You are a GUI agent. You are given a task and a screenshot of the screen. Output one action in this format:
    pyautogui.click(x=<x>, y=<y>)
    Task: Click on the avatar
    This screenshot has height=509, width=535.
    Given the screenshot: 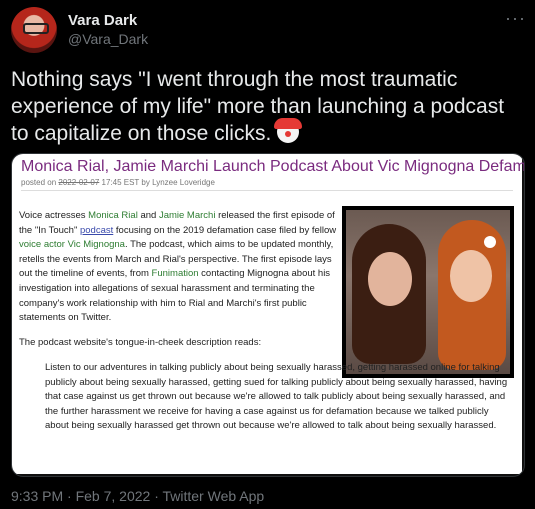 What is the action you would take?
    pyautogui.click(x=34, y=30)
    